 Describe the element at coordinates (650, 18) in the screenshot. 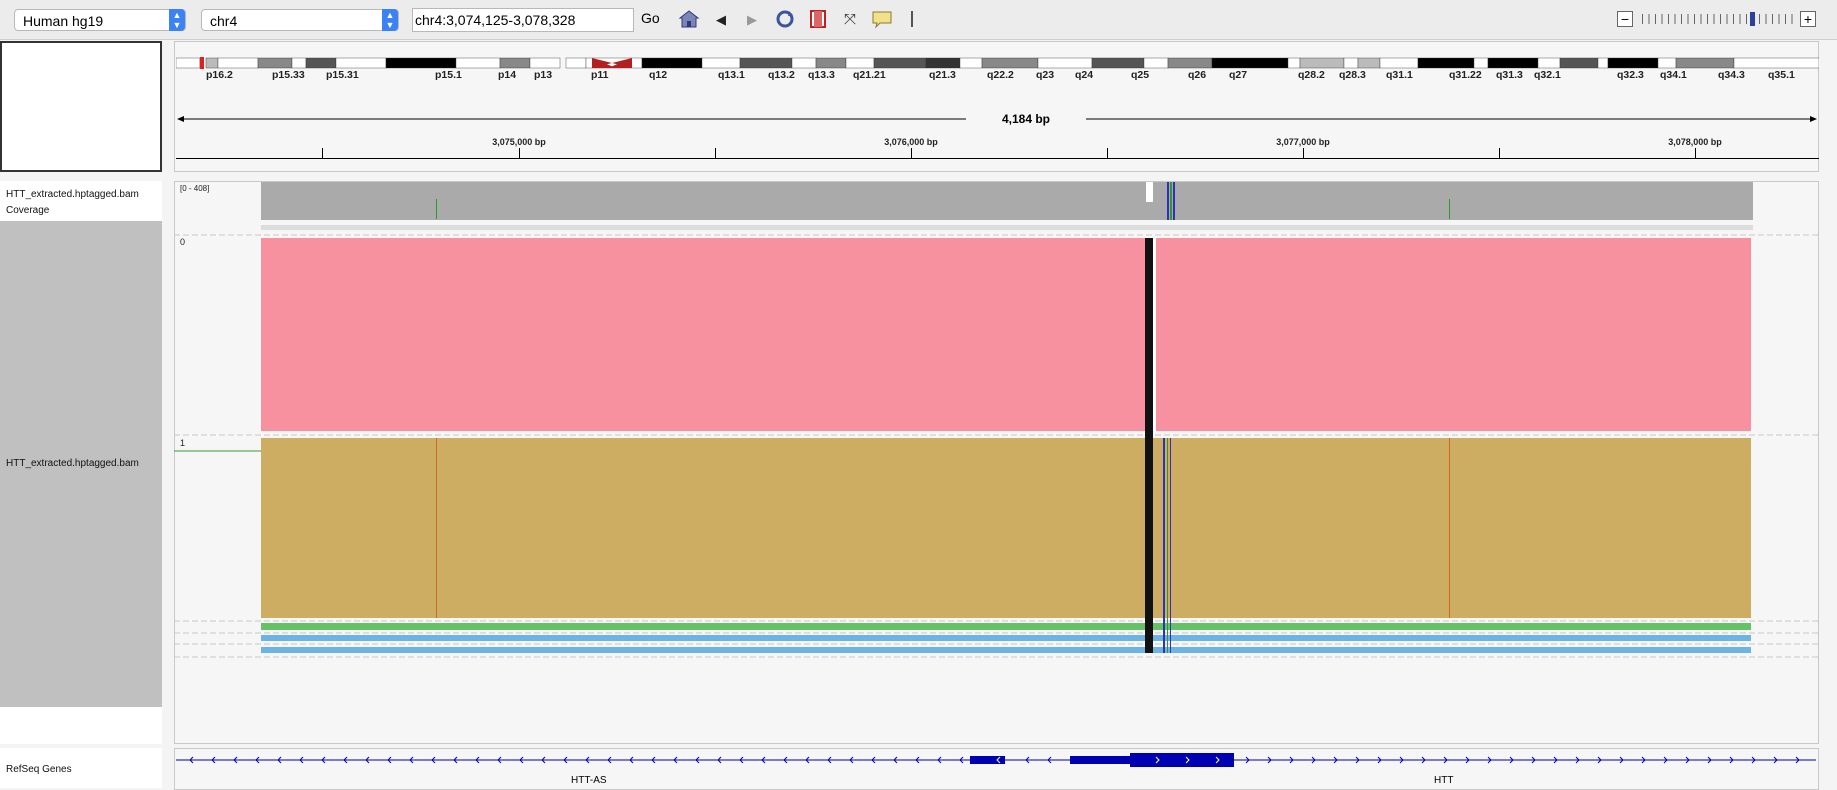

I see `go-button: Go` at that location.